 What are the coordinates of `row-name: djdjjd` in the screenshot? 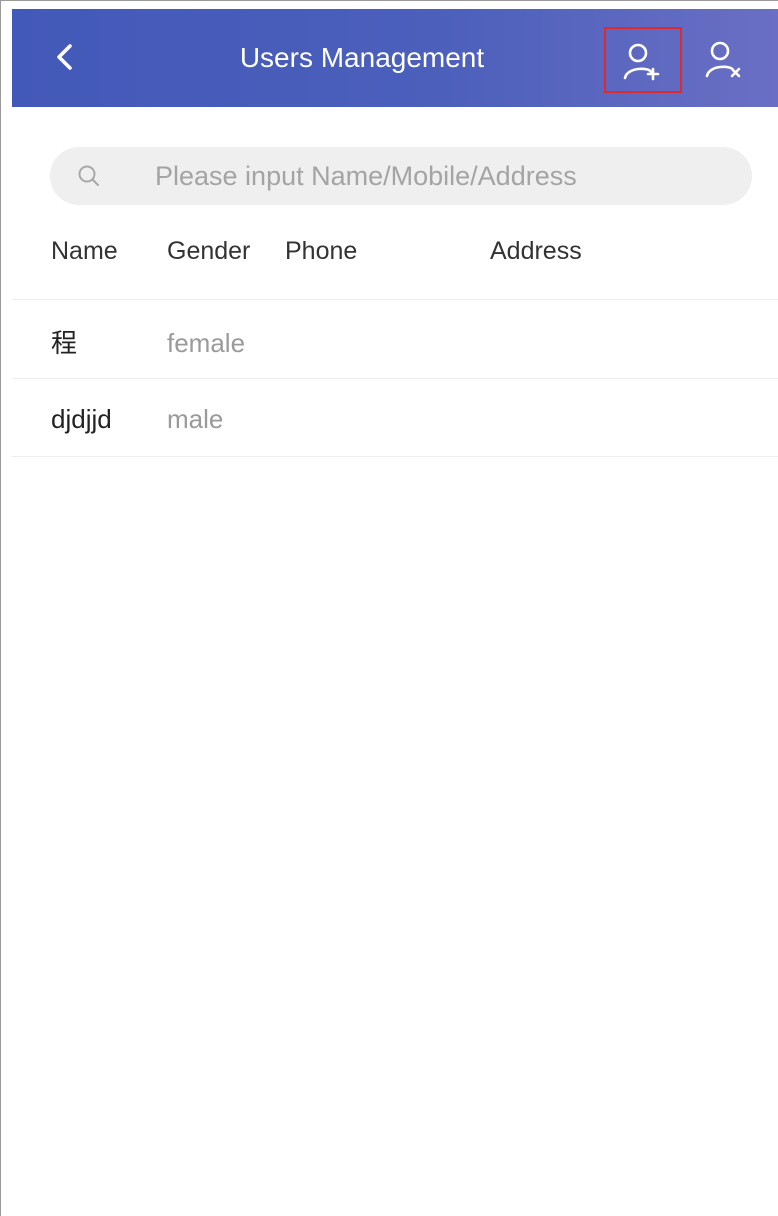 It's located at (81, 419).